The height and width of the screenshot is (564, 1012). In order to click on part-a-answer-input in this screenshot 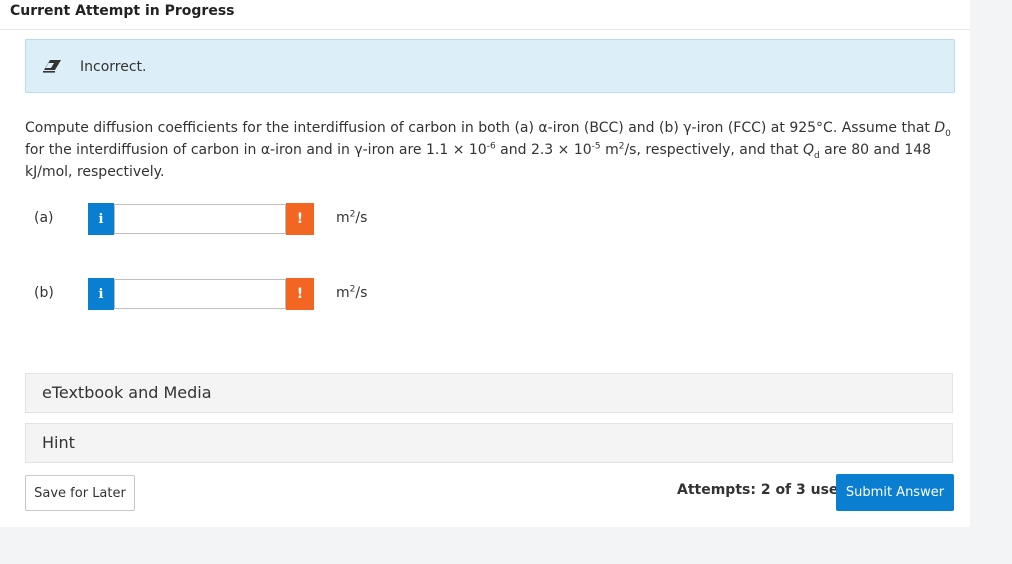, I will do `click(200, 219)`.